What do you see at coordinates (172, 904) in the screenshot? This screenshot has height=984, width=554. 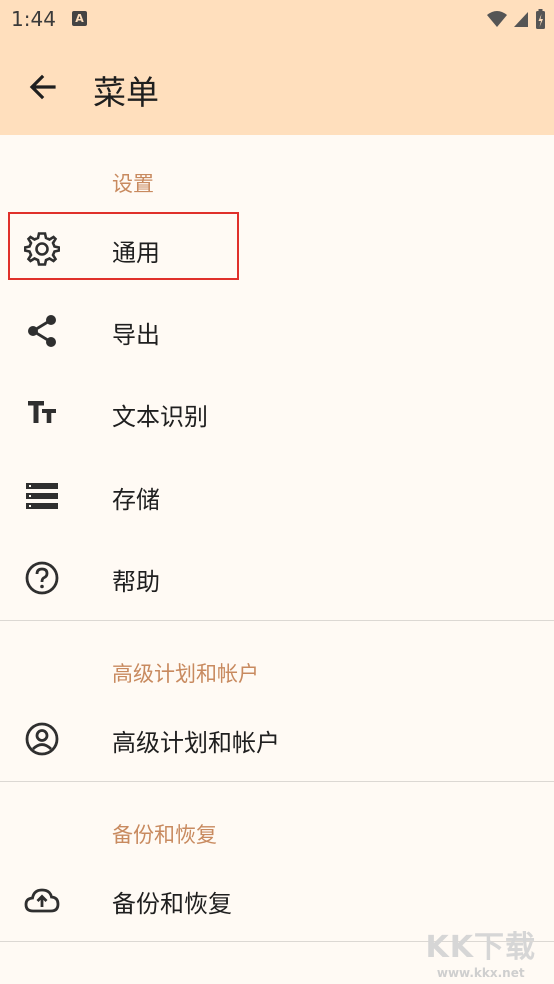 I see `menu-item-label: 备份和恢复` at bounding box center [172, 904].